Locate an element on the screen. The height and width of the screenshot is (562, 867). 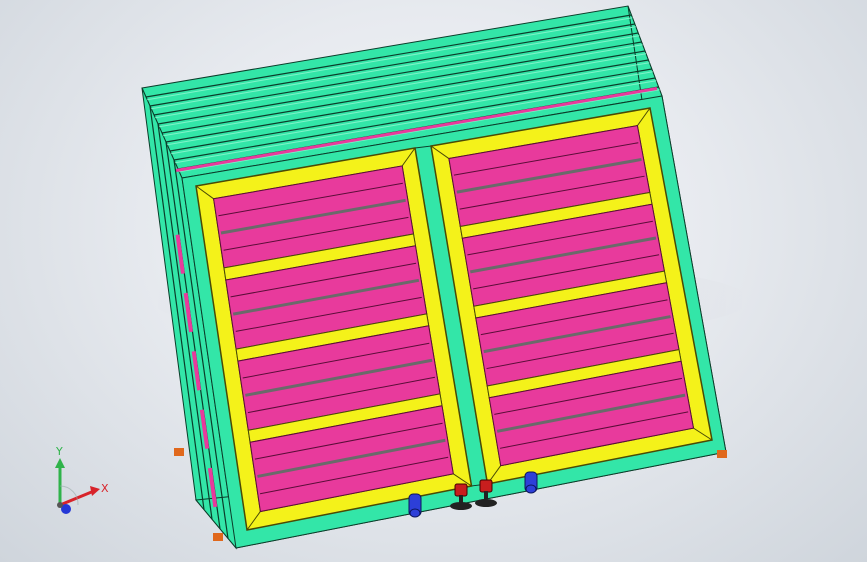
caster-blue-left is located at coordinates (415, 505).